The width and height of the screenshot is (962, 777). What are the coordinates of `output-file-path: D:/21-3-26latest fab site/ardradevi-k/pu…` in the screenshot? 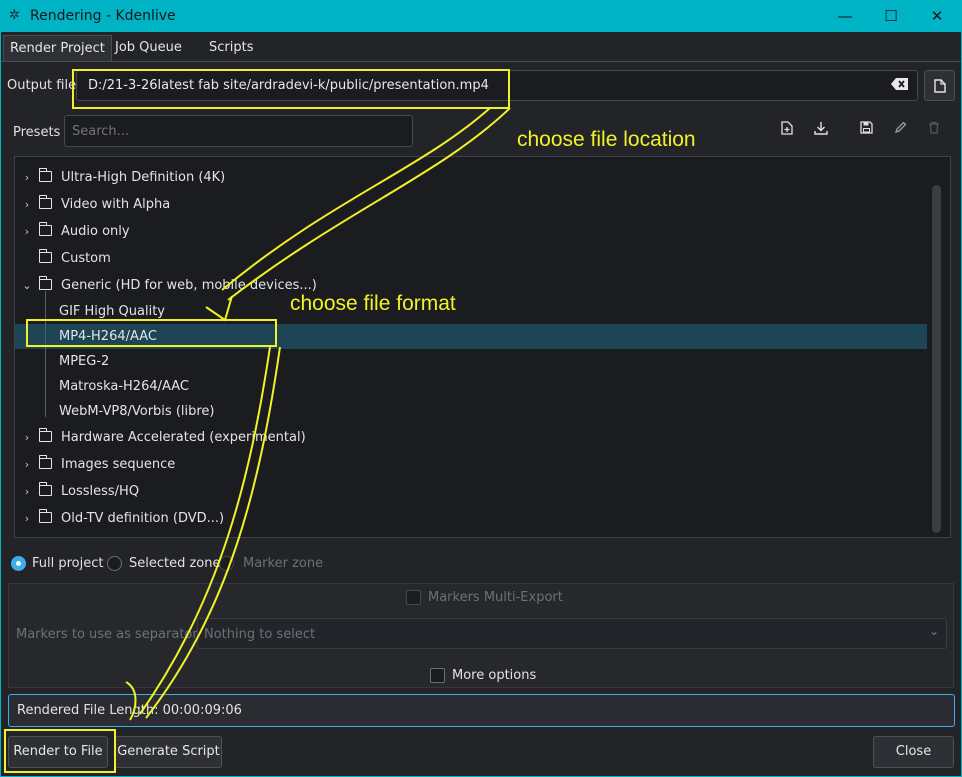 It's located at (288, 85).